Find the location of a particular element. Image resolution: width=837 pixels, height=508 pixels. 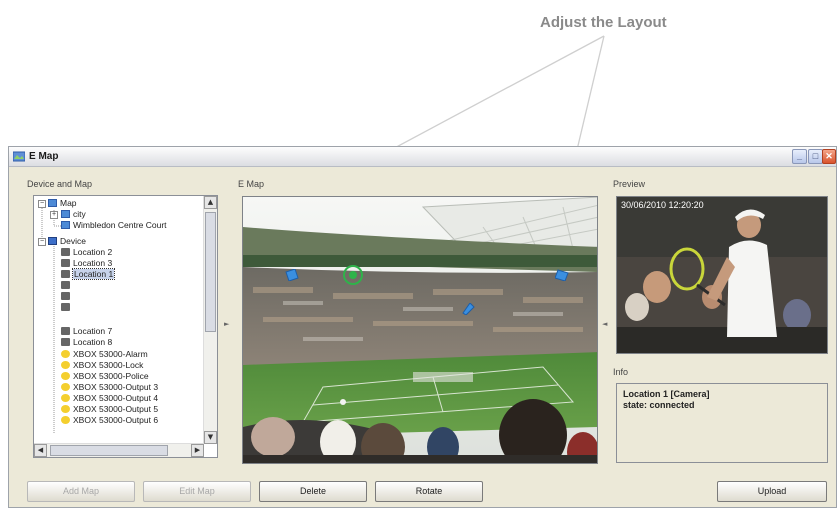

tree-item-city: city is located at coordinates (73, 214).